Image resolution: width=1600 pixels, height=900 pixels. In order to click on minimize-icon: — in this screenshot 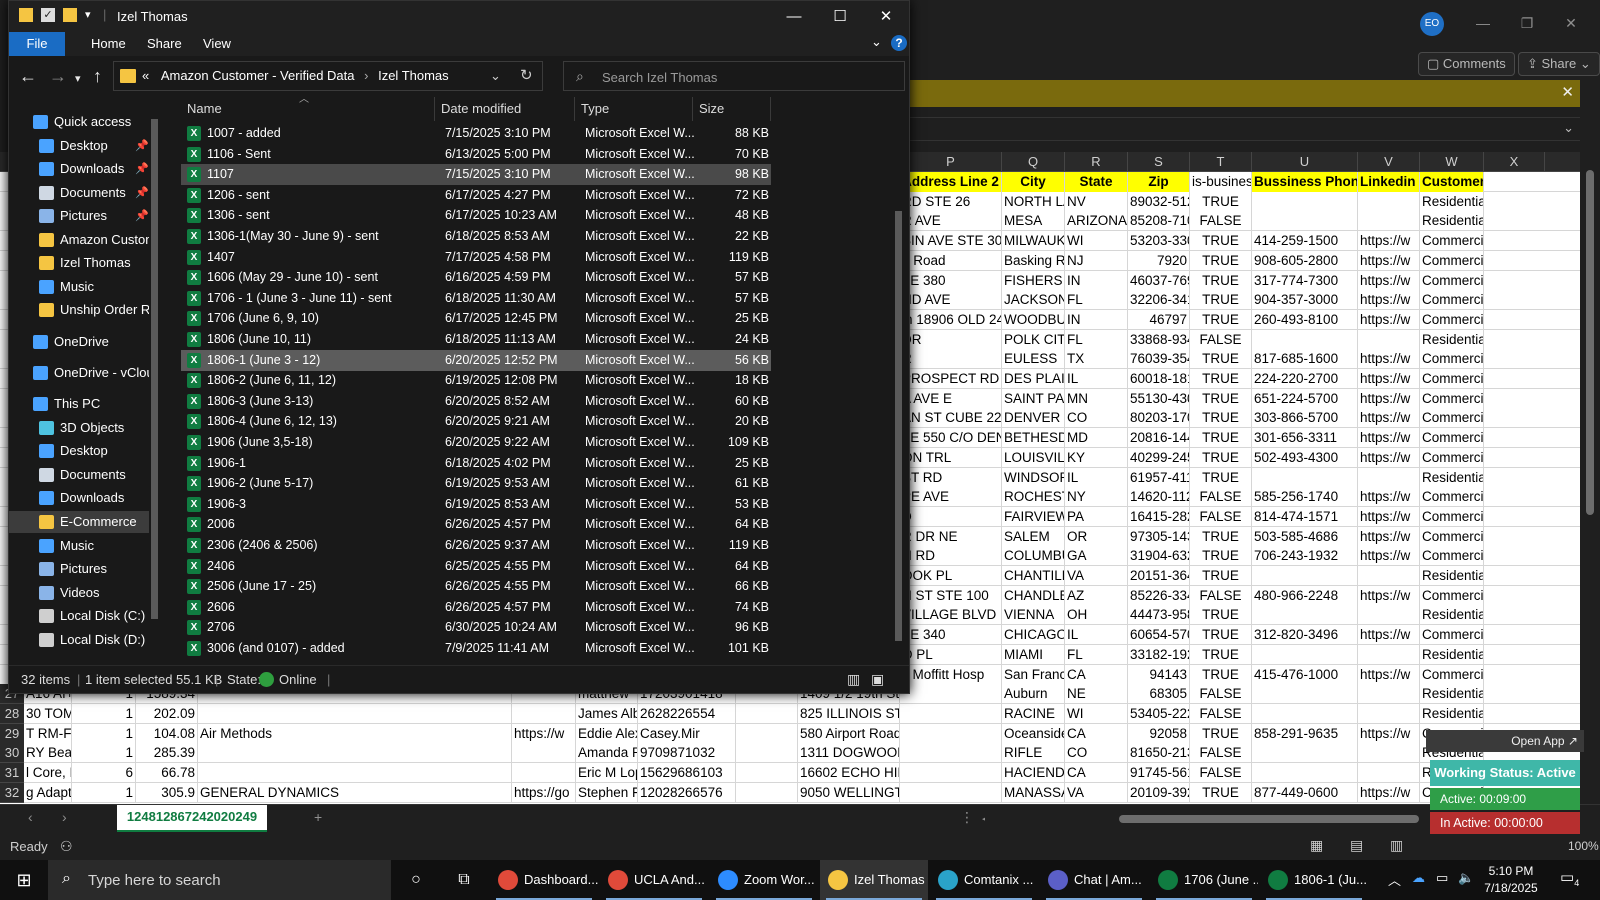, I will do `click(794, 16)`.